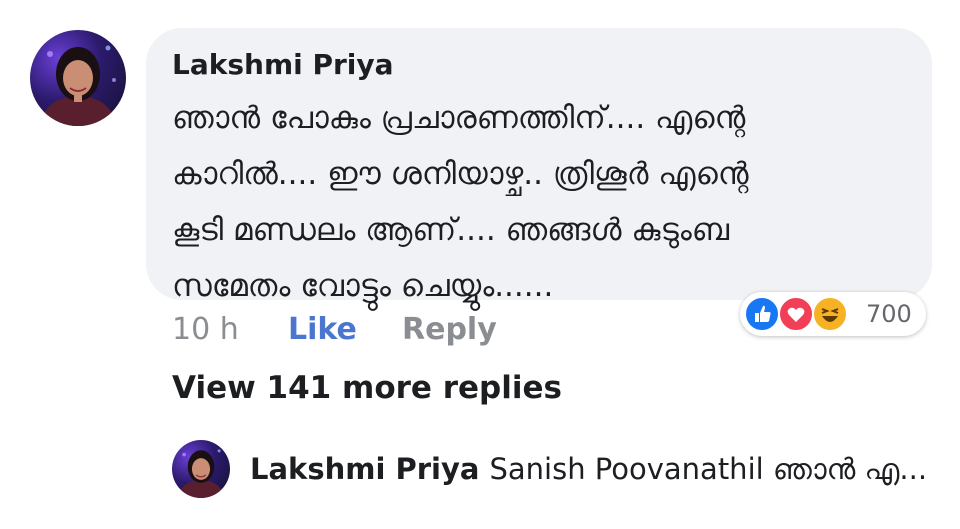 This screenshot has height=529, width=960. I want to click on reactions-summary: 700, so click(833, 314).